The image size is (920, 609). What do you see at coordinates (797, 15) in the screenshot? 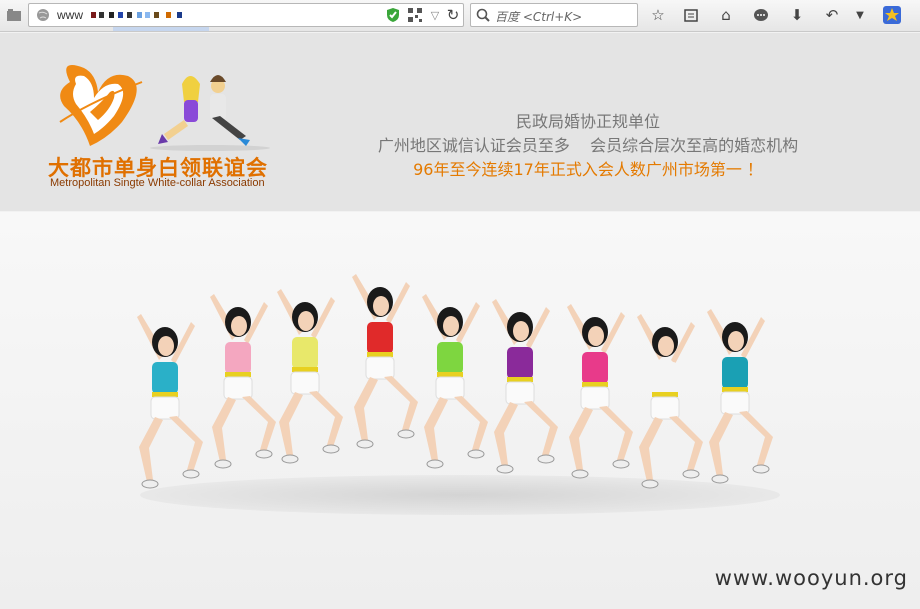
I see `download-icon: ⬇` at bounding box center [797, 15].